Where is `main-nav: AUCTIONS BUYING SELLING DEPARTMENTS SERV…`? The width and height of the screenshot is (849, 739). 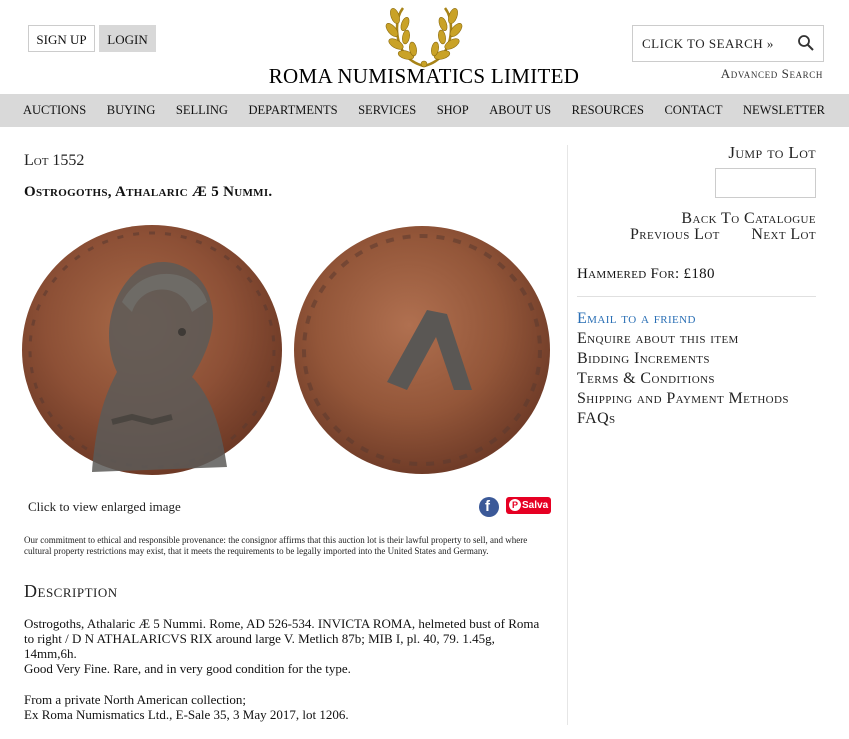
main-nav: AUCTIONS BUYING SELLING DEPARTMENTS SERV… is located at coordinates (424, 110).